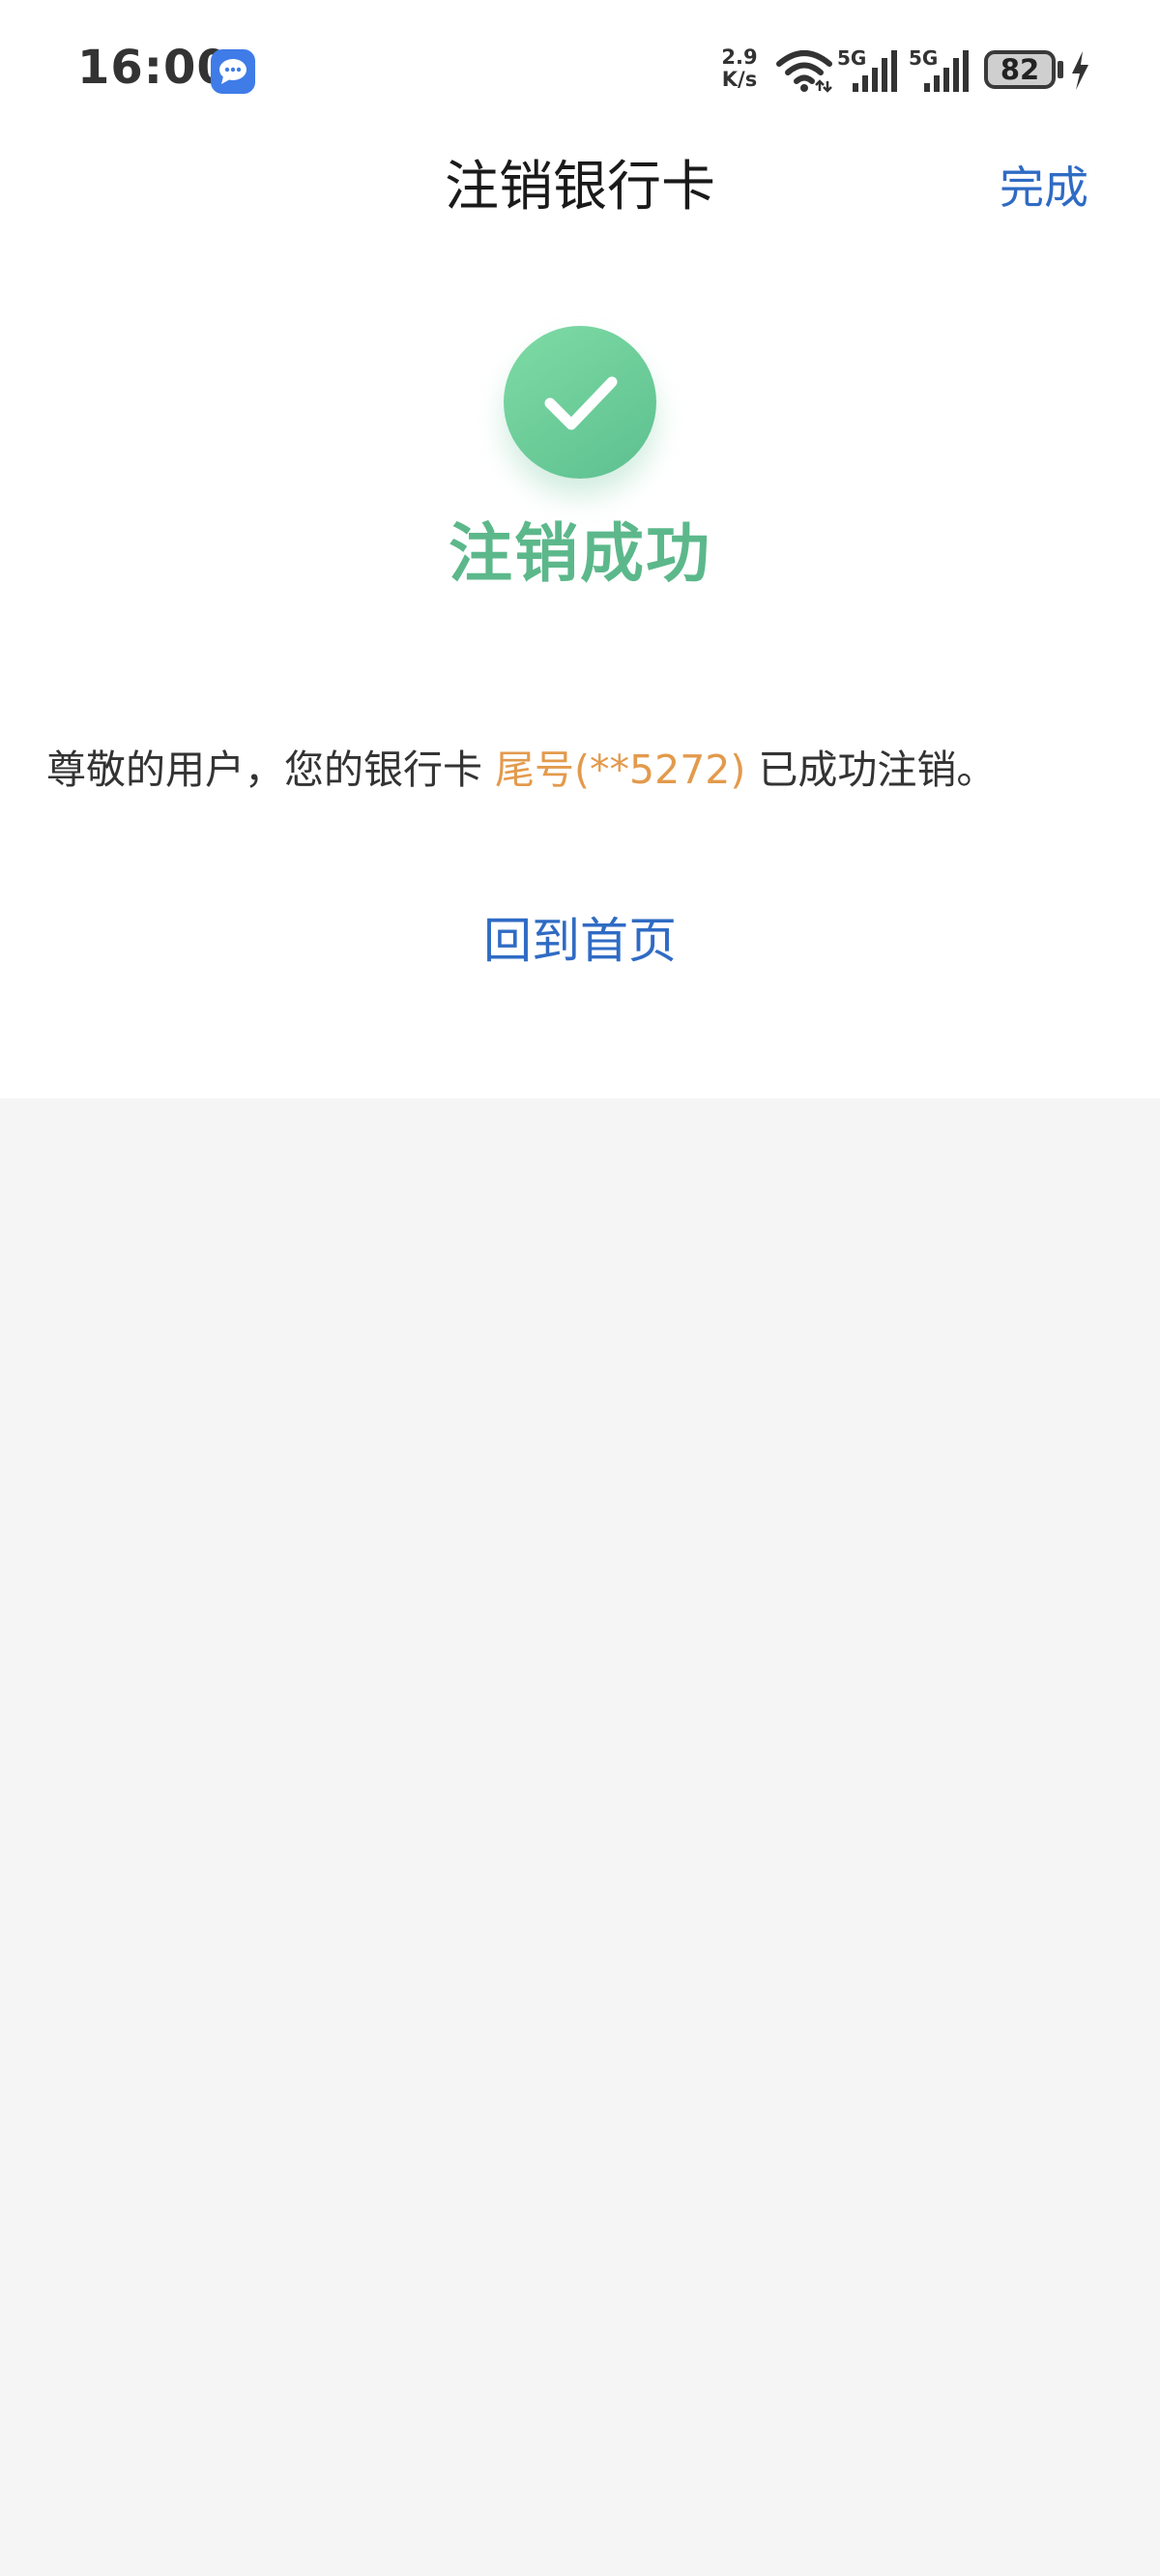  Describe the element at coordinates (233, 71) in the screenshot. I see `chat-bubble-icon` at that location.